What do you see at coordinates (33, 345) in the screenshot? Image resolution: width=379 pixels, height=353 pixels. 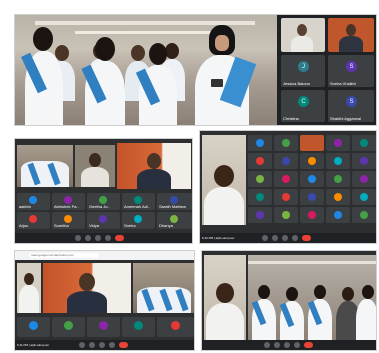 I see `meeting-status: 6:11 PM | aiph-ekcq-vsn` at bounding box center [33, 345].